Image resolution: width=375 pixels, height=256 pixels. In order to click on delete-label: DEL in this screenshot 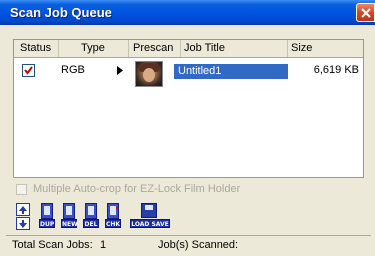, I will do `click(91, 223)`.